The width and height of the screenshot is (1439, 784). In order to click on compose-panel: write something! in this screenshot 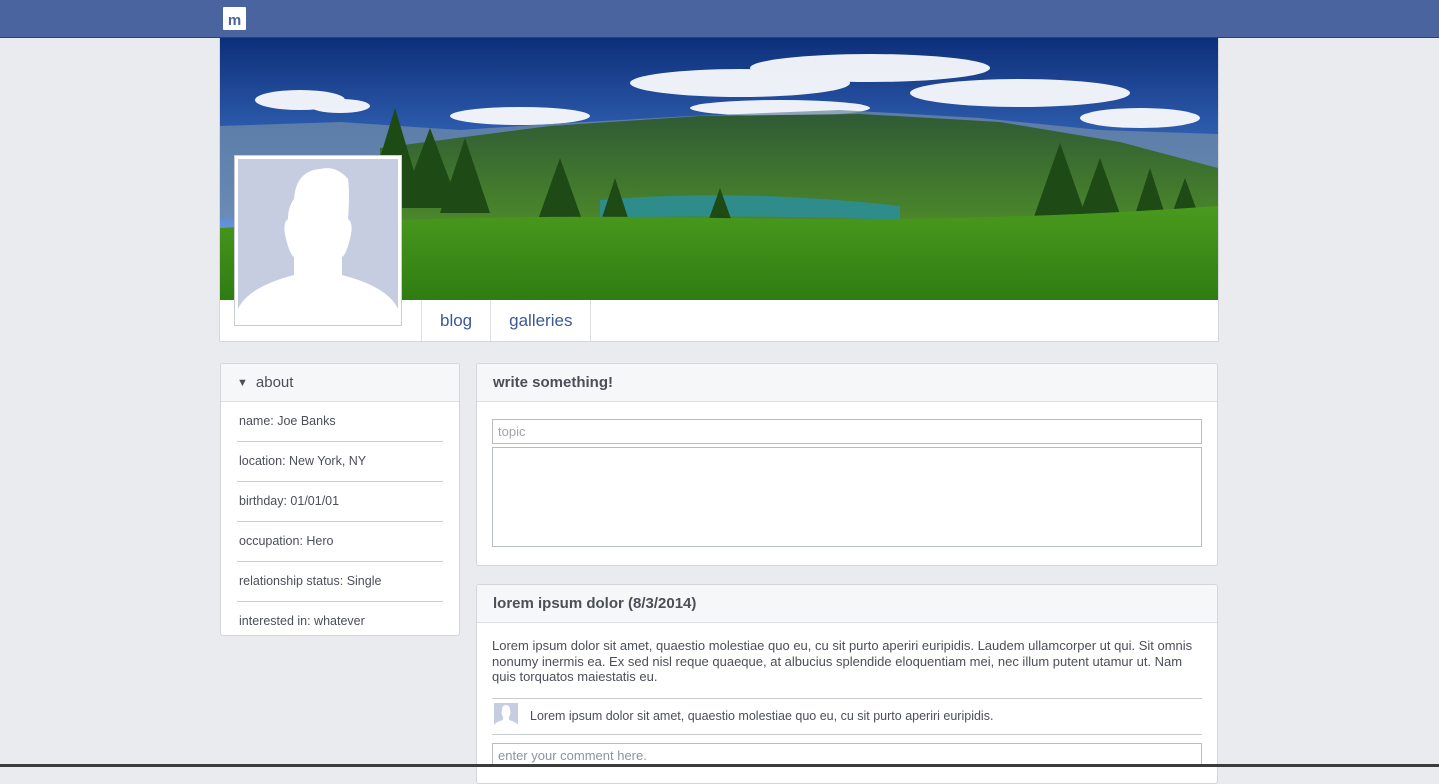, I will do `click(847, 464)`.